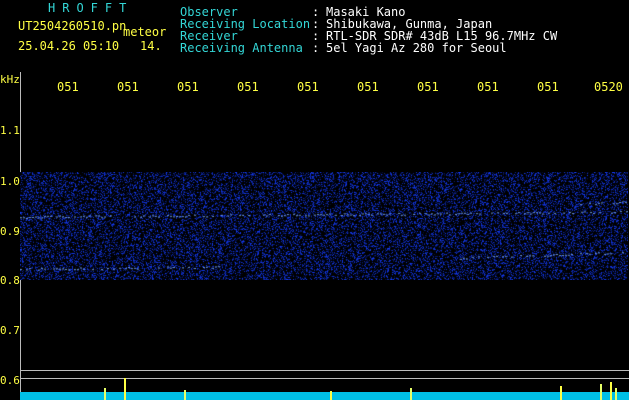 The image size is (629, 400). I want to click on y-tick-label: 1.1, so click(10, 130).